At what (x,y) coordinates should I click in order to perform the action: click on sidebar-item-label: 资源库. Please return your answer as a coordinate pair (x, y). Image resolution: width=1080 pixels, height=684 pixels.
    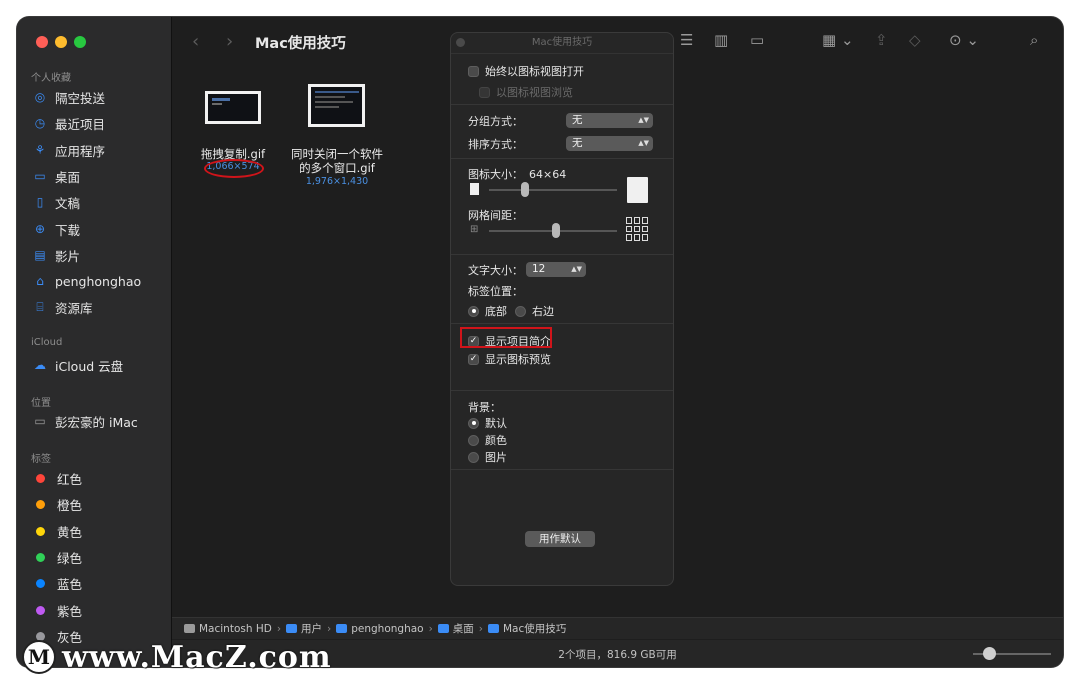
    Looking at the image, I should click on (74, 308).